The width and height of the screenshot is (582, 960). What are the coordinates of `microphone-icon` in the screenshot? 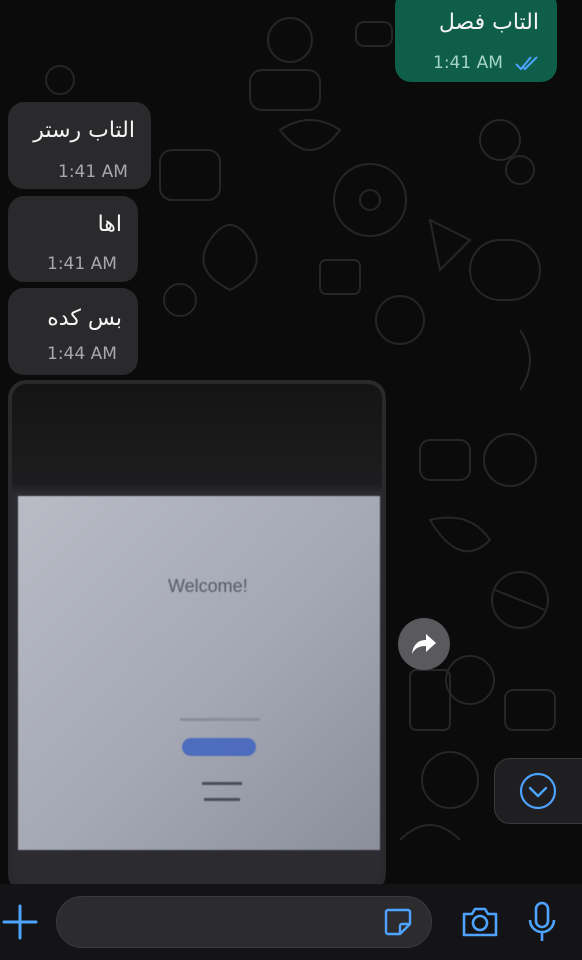 It's located at (542, 921).